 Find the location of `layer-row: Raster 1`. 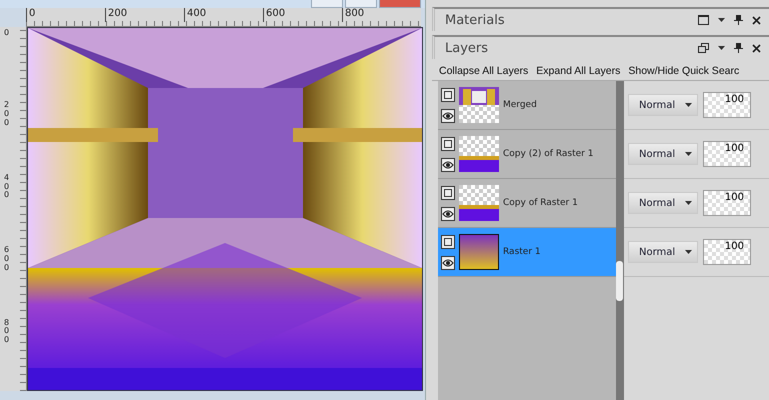

layer-row: Raster 1 is located at coordinates (527, 252).